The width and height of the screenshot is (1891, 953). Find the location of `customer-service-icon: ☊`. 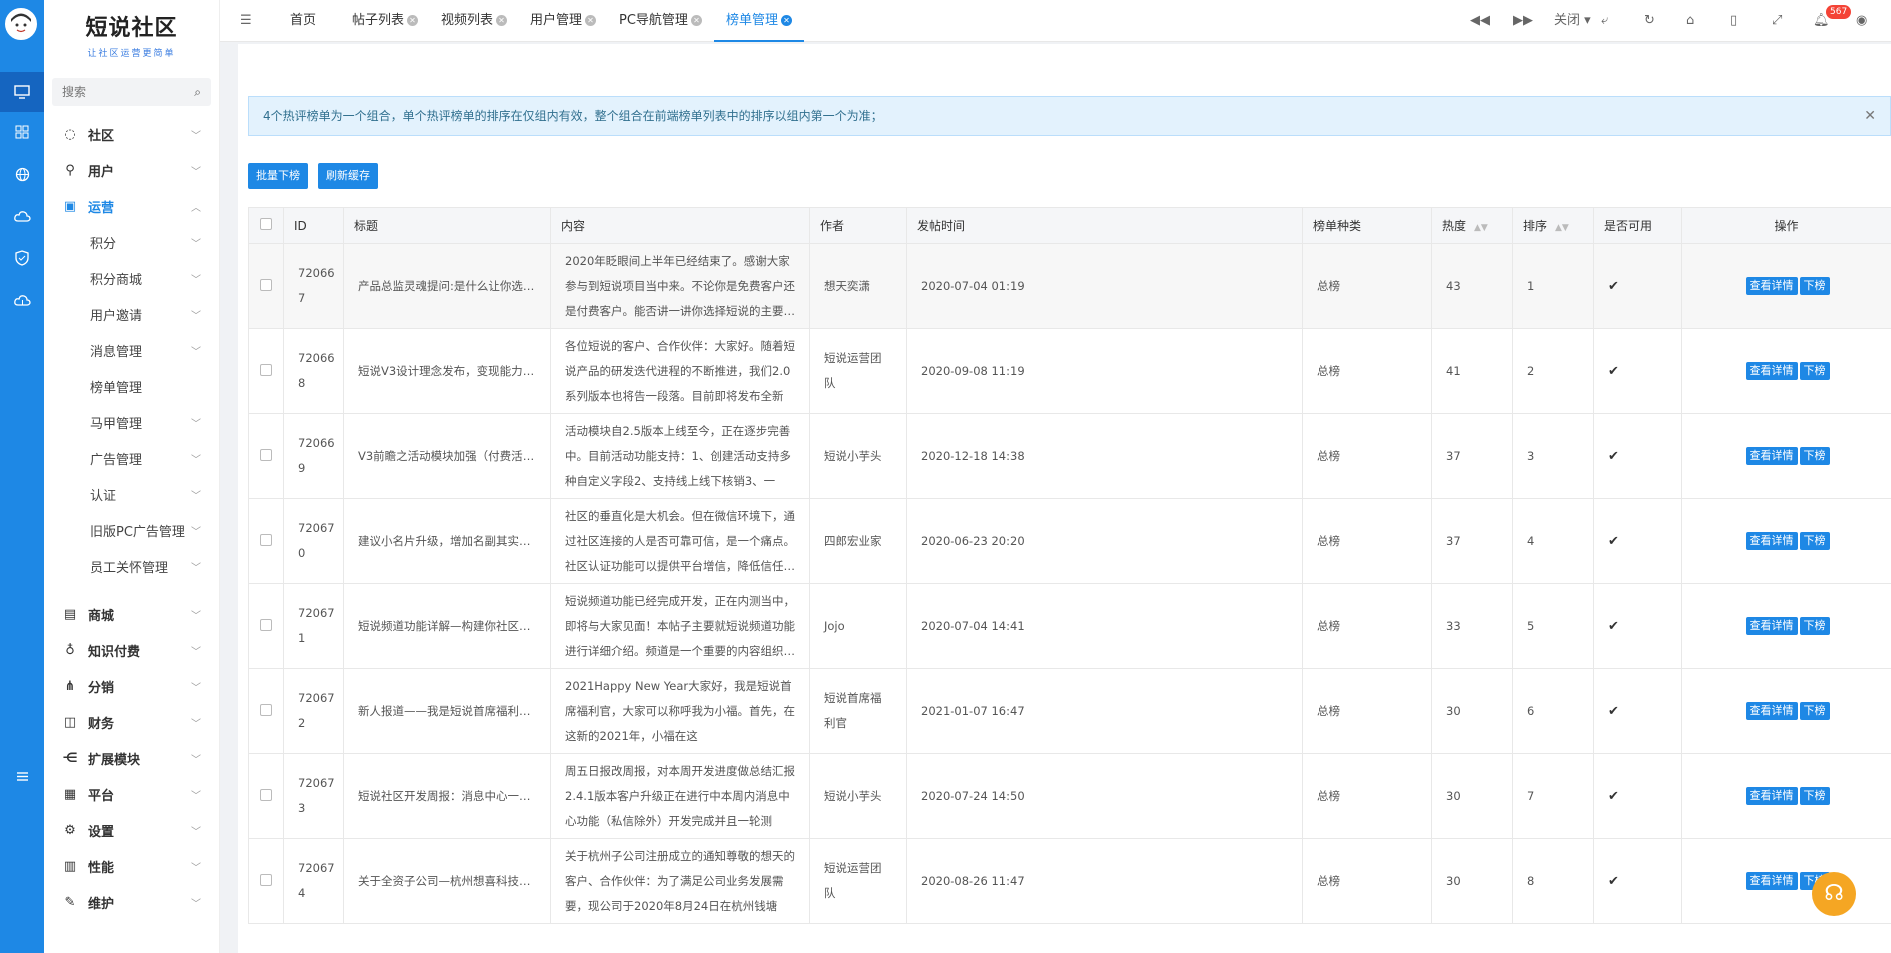

customer-service-icon: ☊ is located at coordinates (1834, 894).